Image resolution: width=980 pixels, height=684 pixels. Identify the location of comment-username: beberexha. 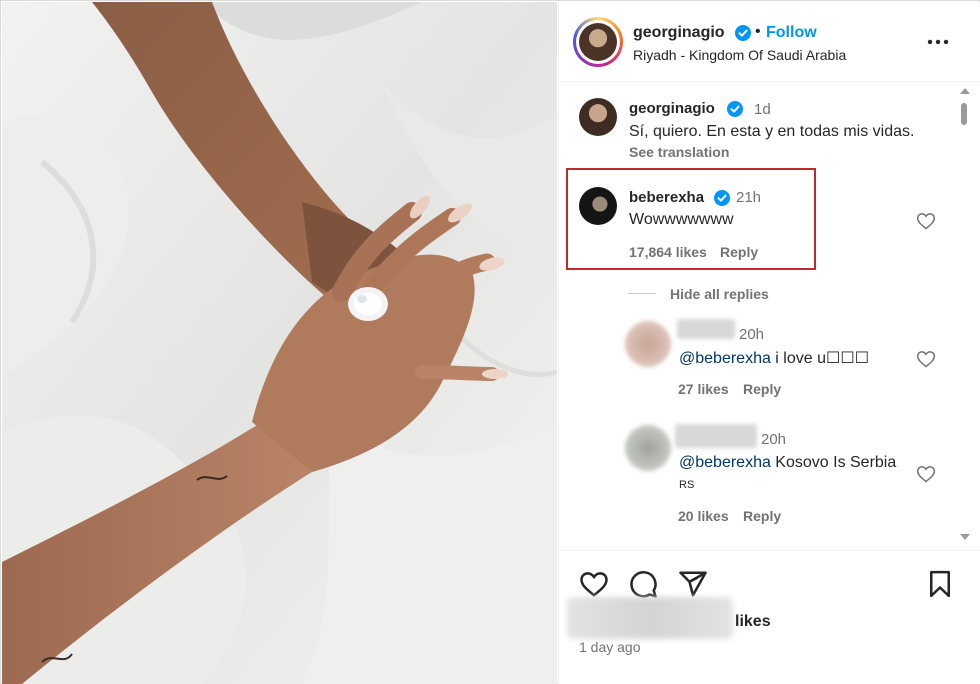
(666, 197).